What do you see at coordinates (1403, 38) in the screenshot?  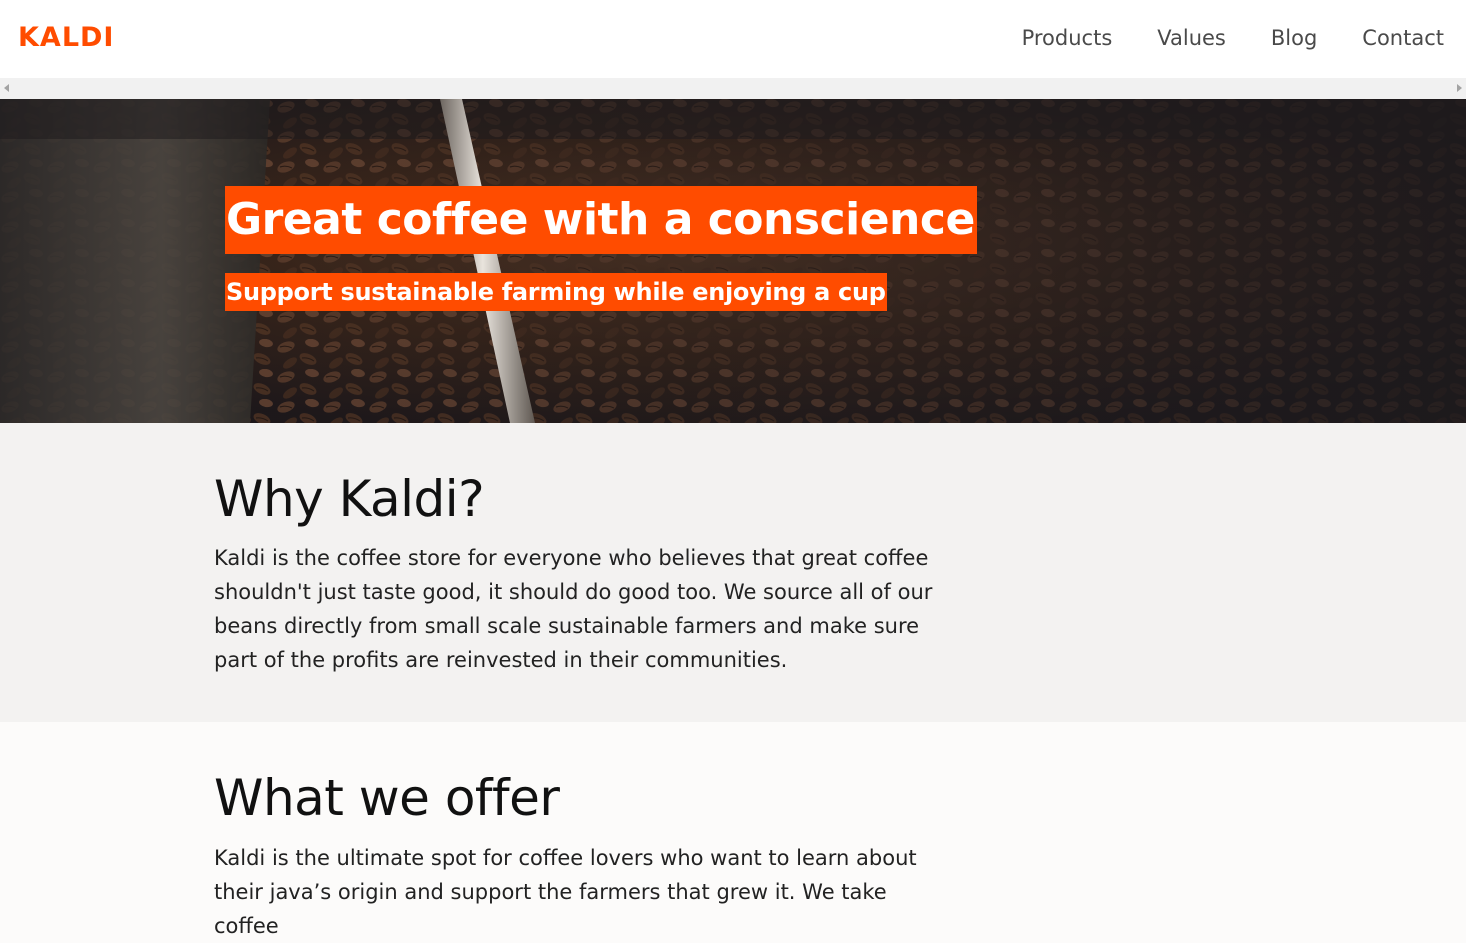 I see `nav-link-contact: Contact` at bounding box center [1403, 38].